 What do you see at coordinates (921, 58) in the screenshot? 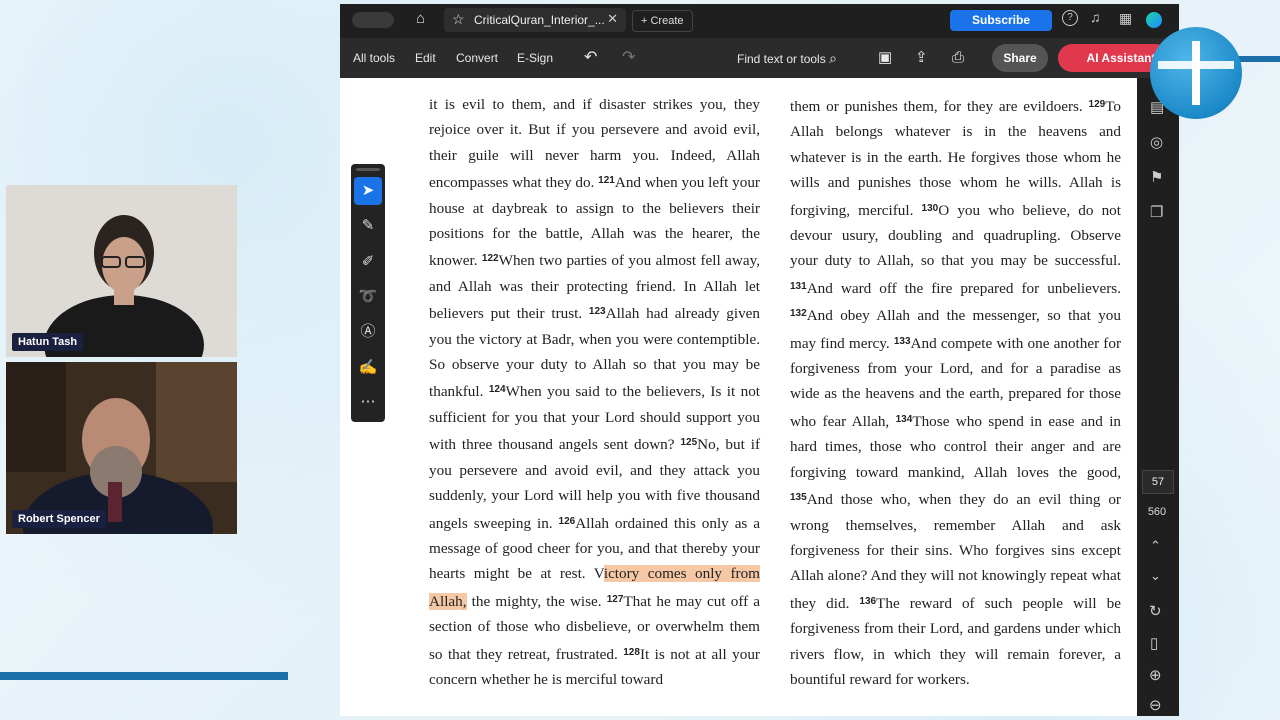
I see `upload-icon: ⇪` at bounding box center [921, 58].